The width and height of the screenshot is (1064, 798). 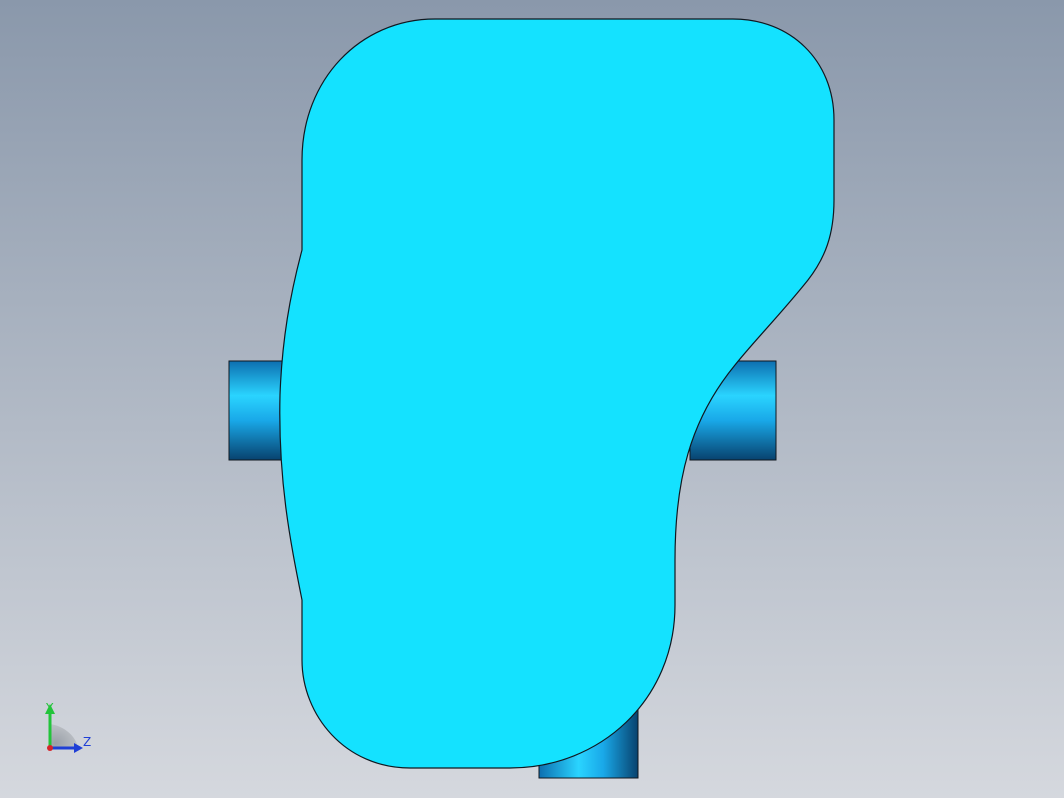 What do you see at coordinates (50, 748) in the screenshot?
I see `x-axis-dot-icon` at bounding box center [50, 748].